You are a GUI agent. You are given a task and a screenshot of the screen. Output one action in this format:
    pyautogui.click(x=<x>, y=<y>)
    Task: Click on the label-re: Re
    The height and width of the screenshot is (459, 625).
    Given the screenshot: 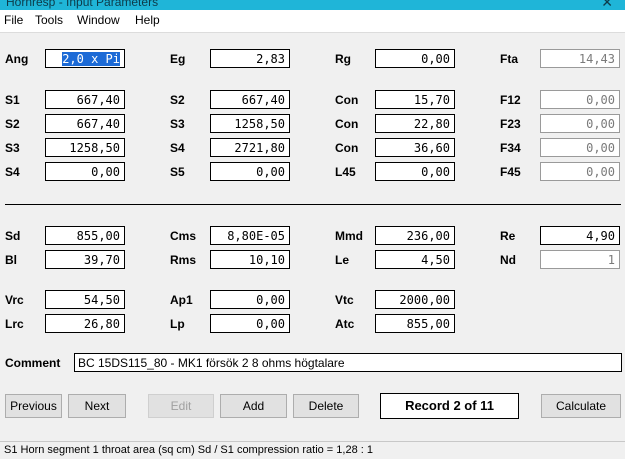 What is the action you would take?
    pyautogui.click(x=508, y=236)
    